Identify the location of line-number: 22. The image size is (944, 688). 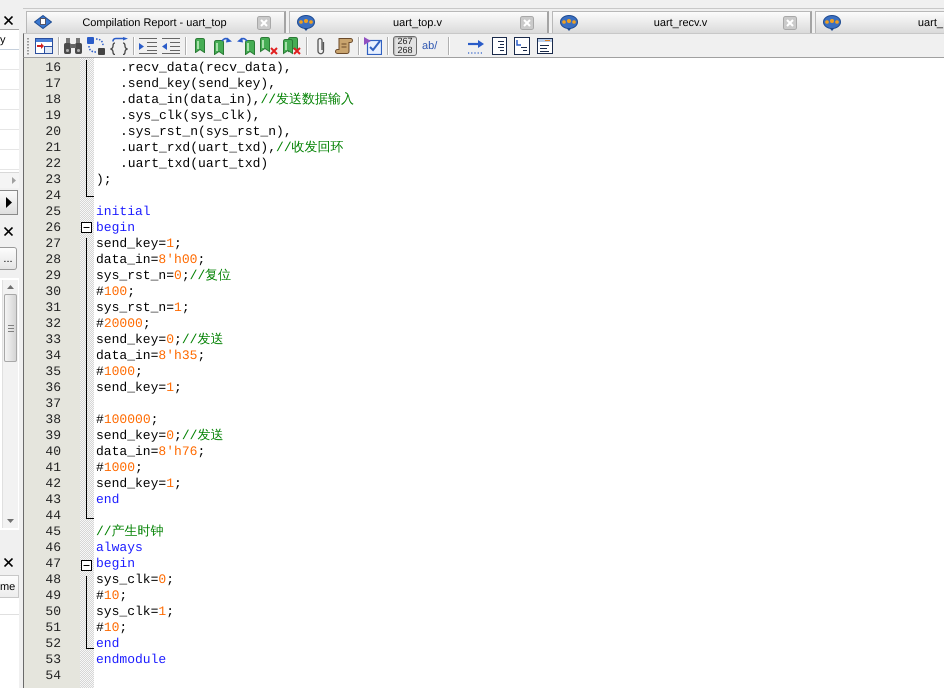
(53, 164).